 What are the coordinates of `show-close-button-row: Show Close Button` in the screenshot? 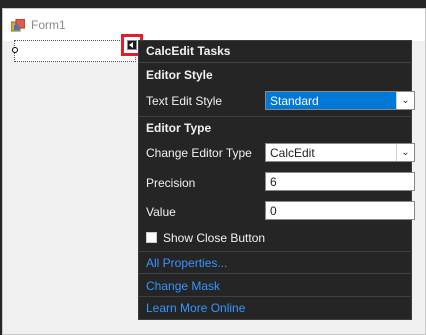 It's located at (276, 239).